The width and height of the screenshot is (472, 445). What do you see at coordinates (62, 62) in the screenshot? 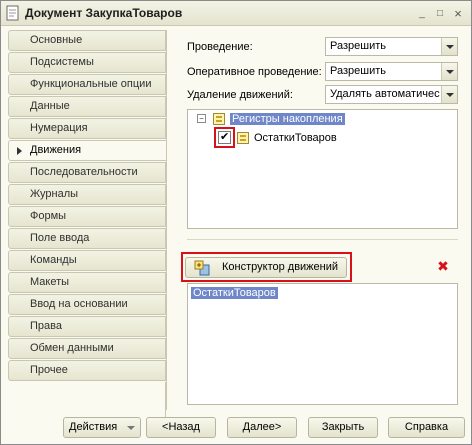
I see `nav-item-label: Подсистемы` at bounding box center [62, 62].